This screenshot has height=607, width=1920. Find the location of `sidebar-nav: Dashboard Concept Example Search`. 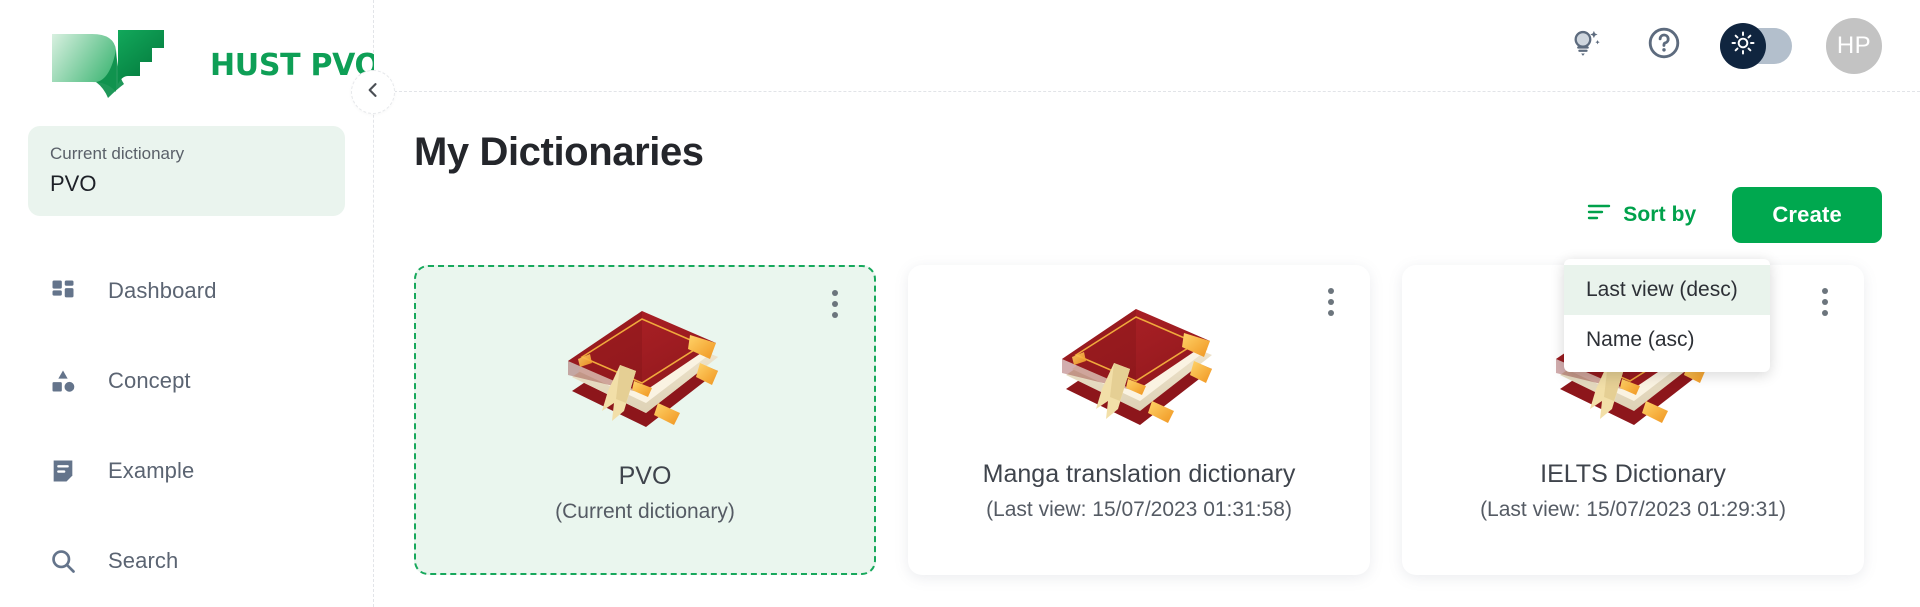

sidebar-nav: Dashboard Concept Example Search is located at coordinates (186, 426).